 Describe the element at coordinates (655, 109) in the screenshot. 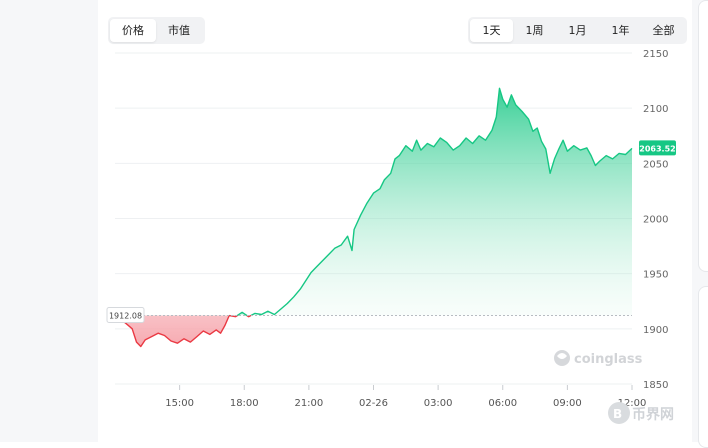

I see `y-tick-label: 2100` at that location.